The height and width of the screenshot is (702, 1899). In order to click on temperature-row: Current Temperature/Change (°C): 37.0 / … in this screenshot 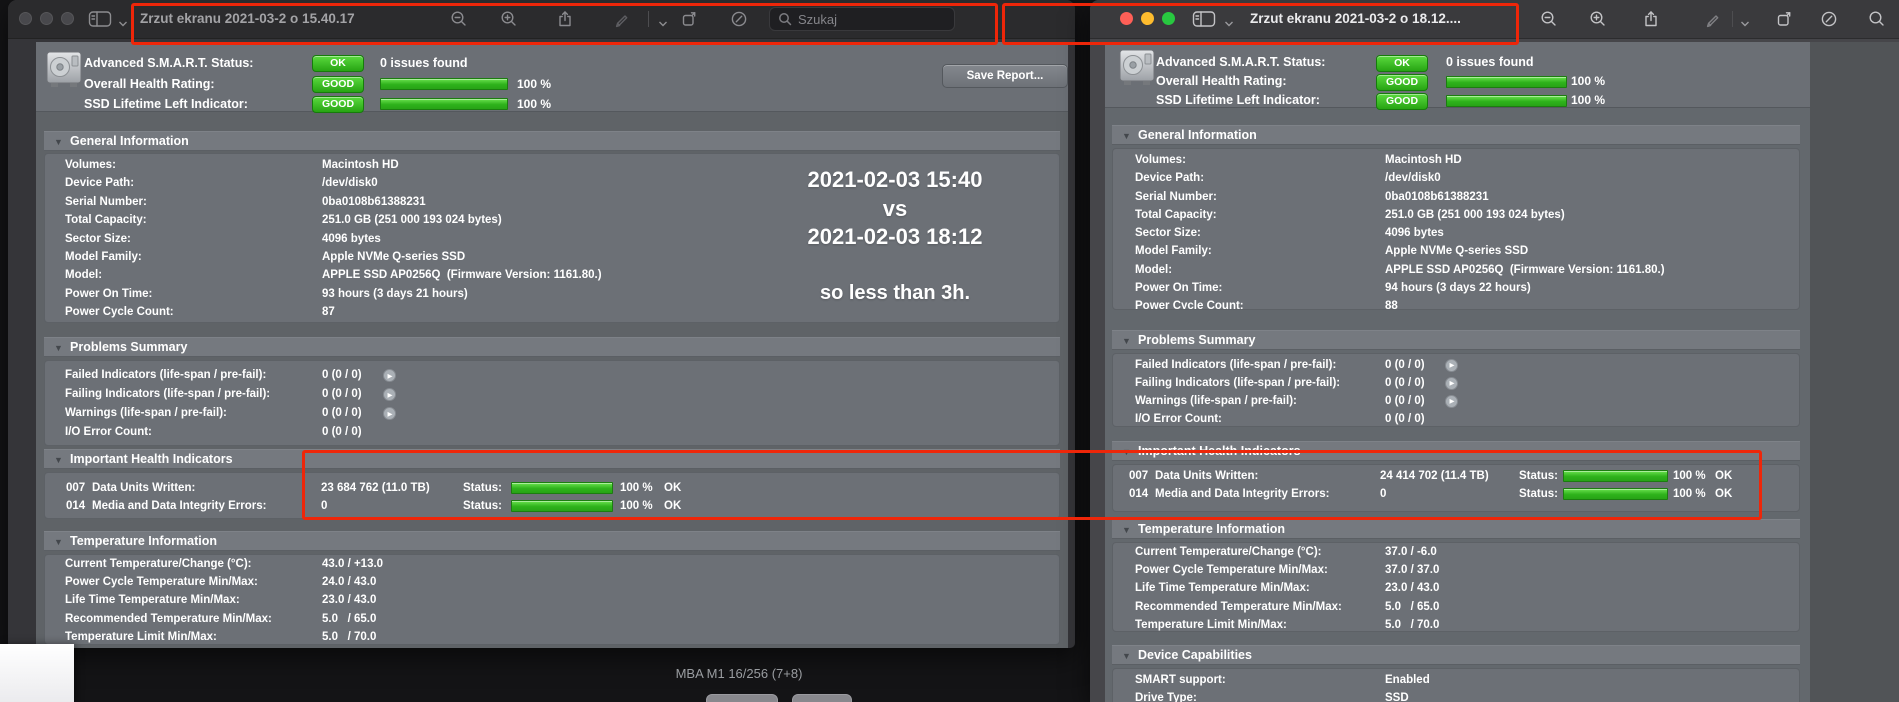, I will do `click(1456, 552)`.